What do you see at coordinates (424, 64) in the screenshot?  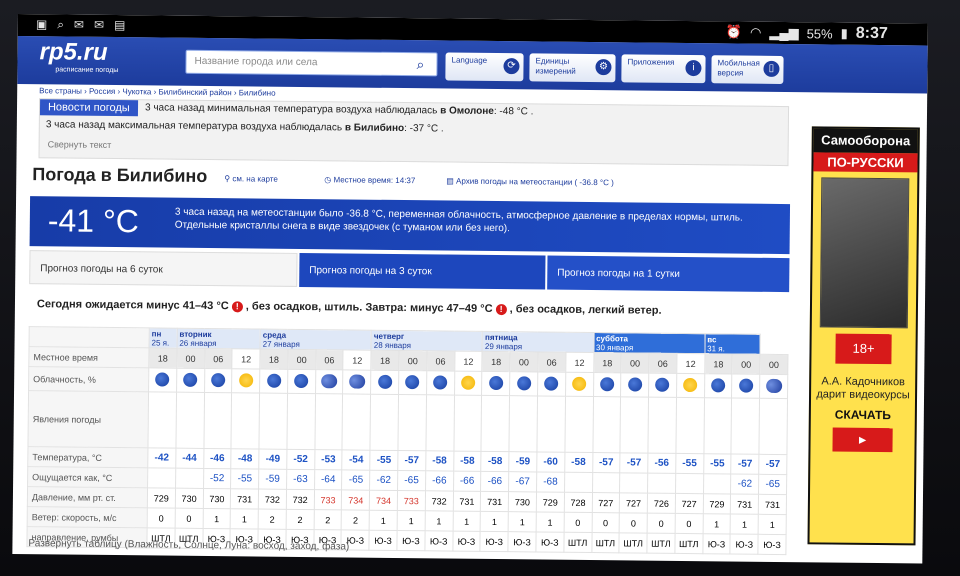 I see `search-icon: ⌕` at bounding box center [424, 64].